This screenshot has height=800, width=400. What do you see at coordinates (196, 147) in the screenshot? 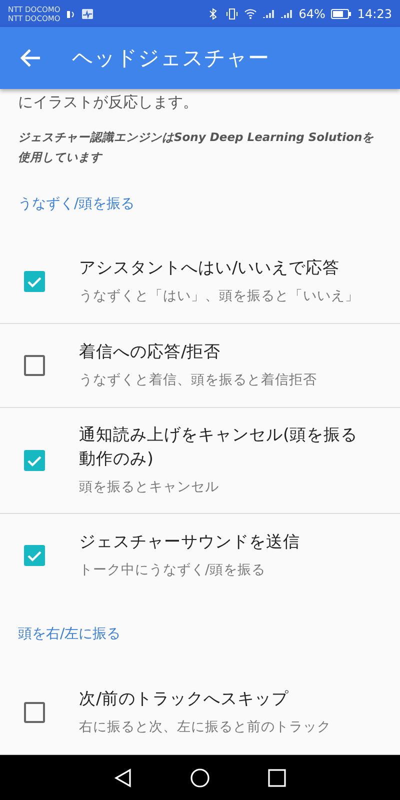
I see `engine-note: ジェスチャー認識エンジンはSony Deep Learning Solutionを使用しています` at bounding box center [196, 147].